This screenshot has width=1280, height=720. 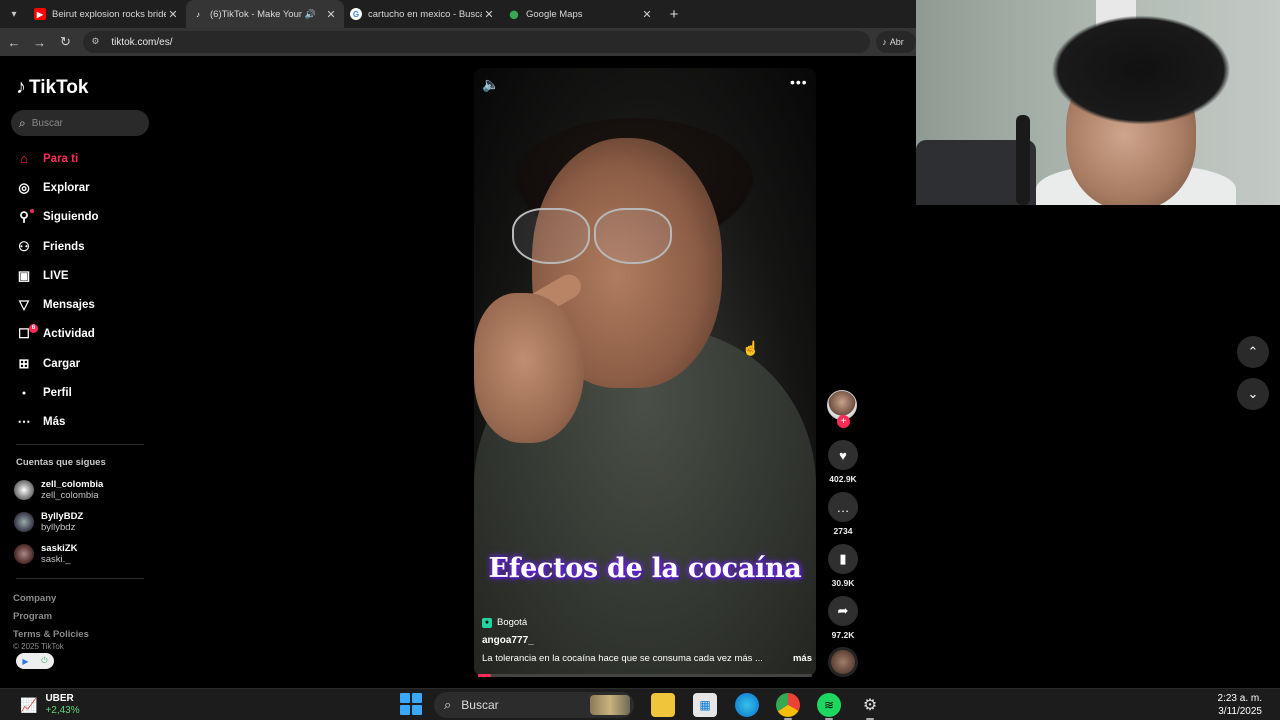 I want to click on site-info-icon: ⚙, so click(x=97, y=42).